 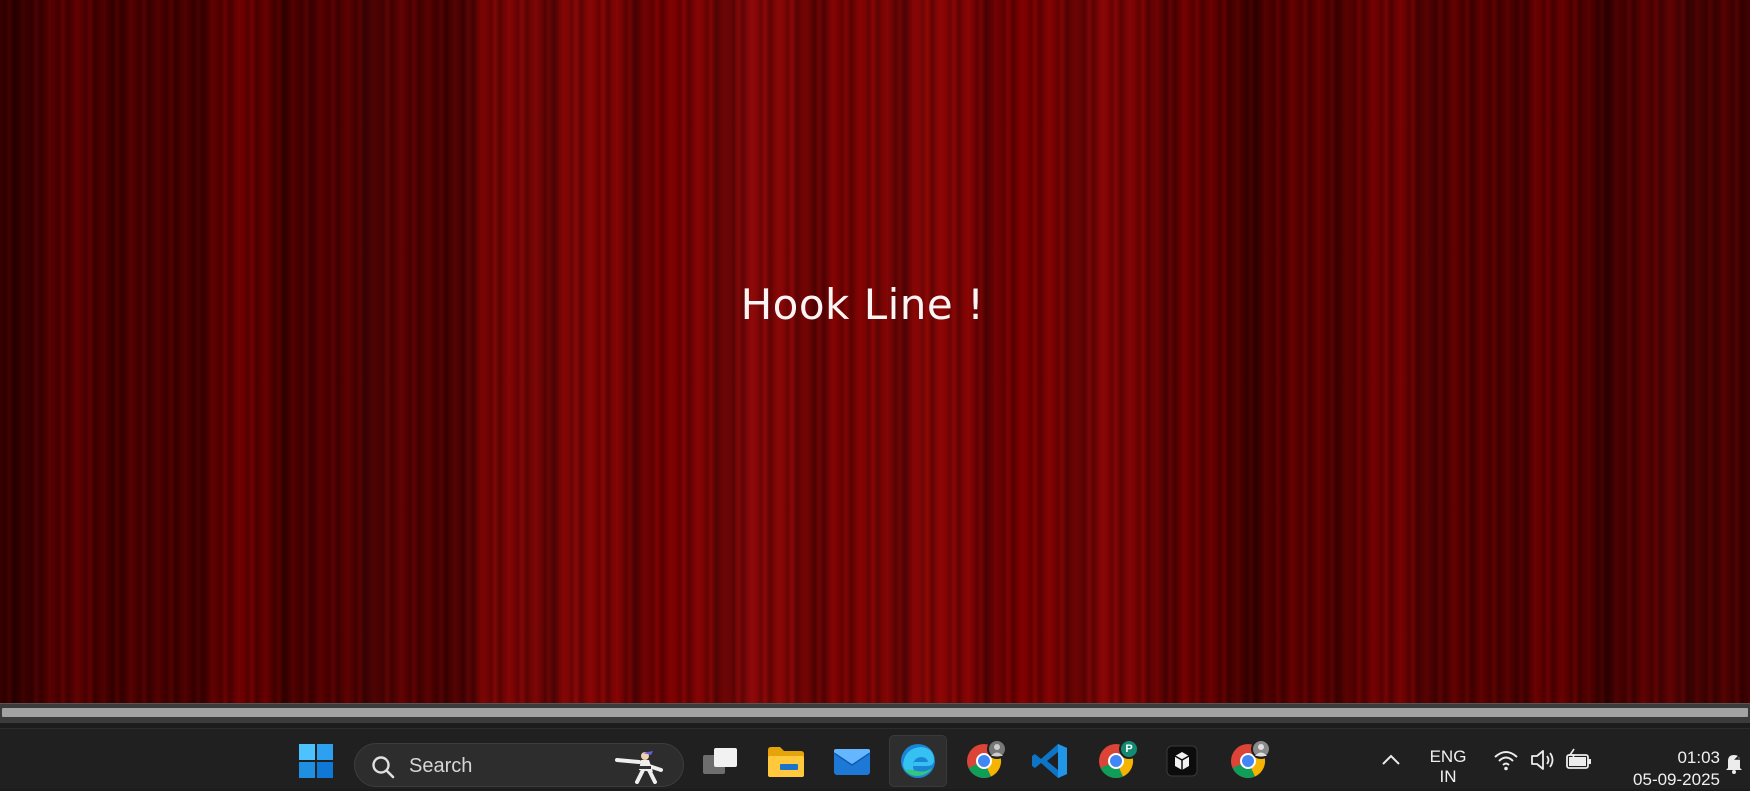 What do you see at coordinates (1676, 779) in the screenshot?
I see `clock-date: 05-09-2025` at bounding box center [1676, 779].